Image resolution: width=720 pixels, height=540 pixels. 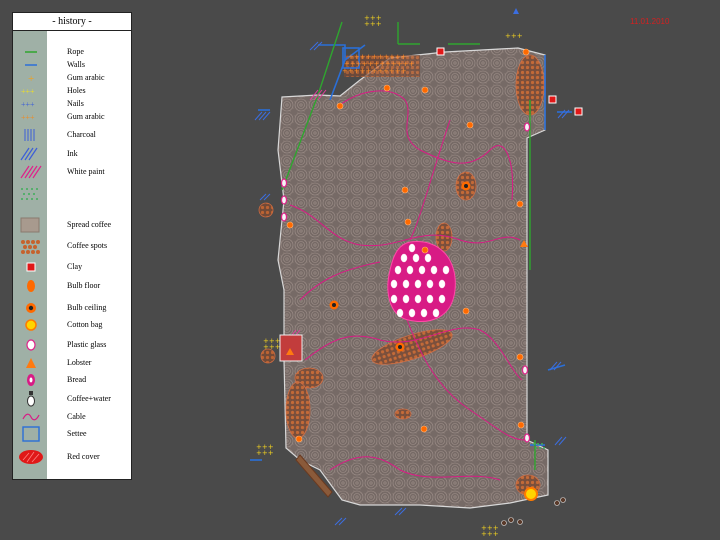 What do you see at coordinates (72, 22) in the screenshot?
I see `legend-title: - history -` at bounding box center [72, 22].